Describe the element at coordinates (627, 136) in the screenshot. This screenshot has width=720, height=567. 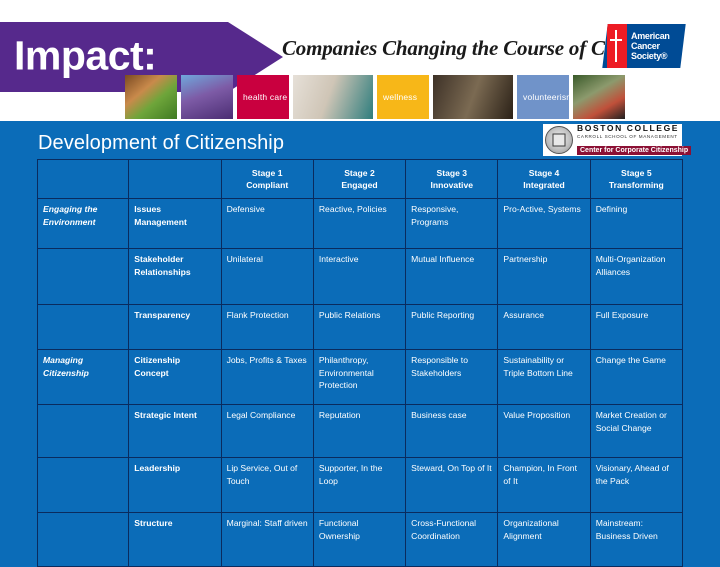
I see `bc-school: CARROLL SCHOOL OF MANAGEMENT` at that location.